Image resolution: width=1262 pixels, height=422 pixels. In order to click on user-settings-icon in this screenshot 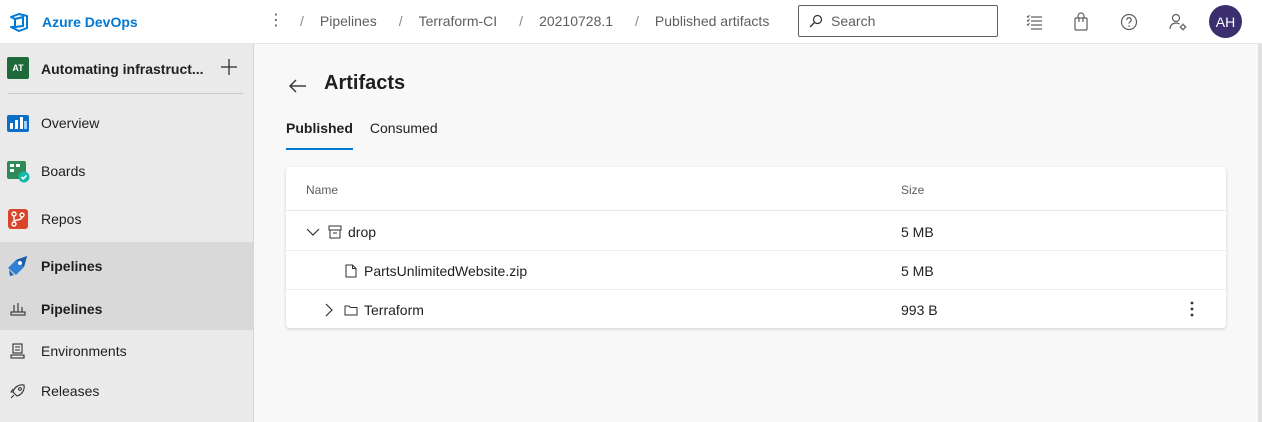, I will do `click(1178, 22)`.